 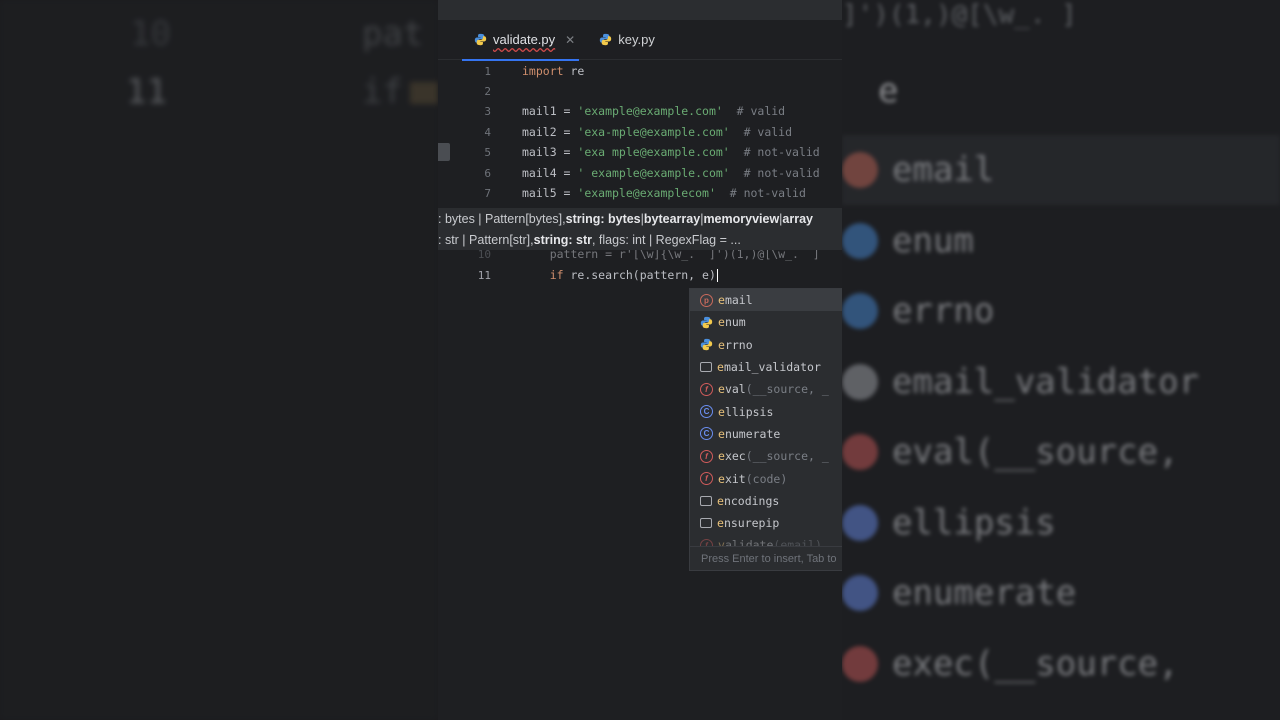 What do you see at coordinates (751, 523) in the screenshot?
I see `completion-label: nsurepip` at bounding box center [751, 523].